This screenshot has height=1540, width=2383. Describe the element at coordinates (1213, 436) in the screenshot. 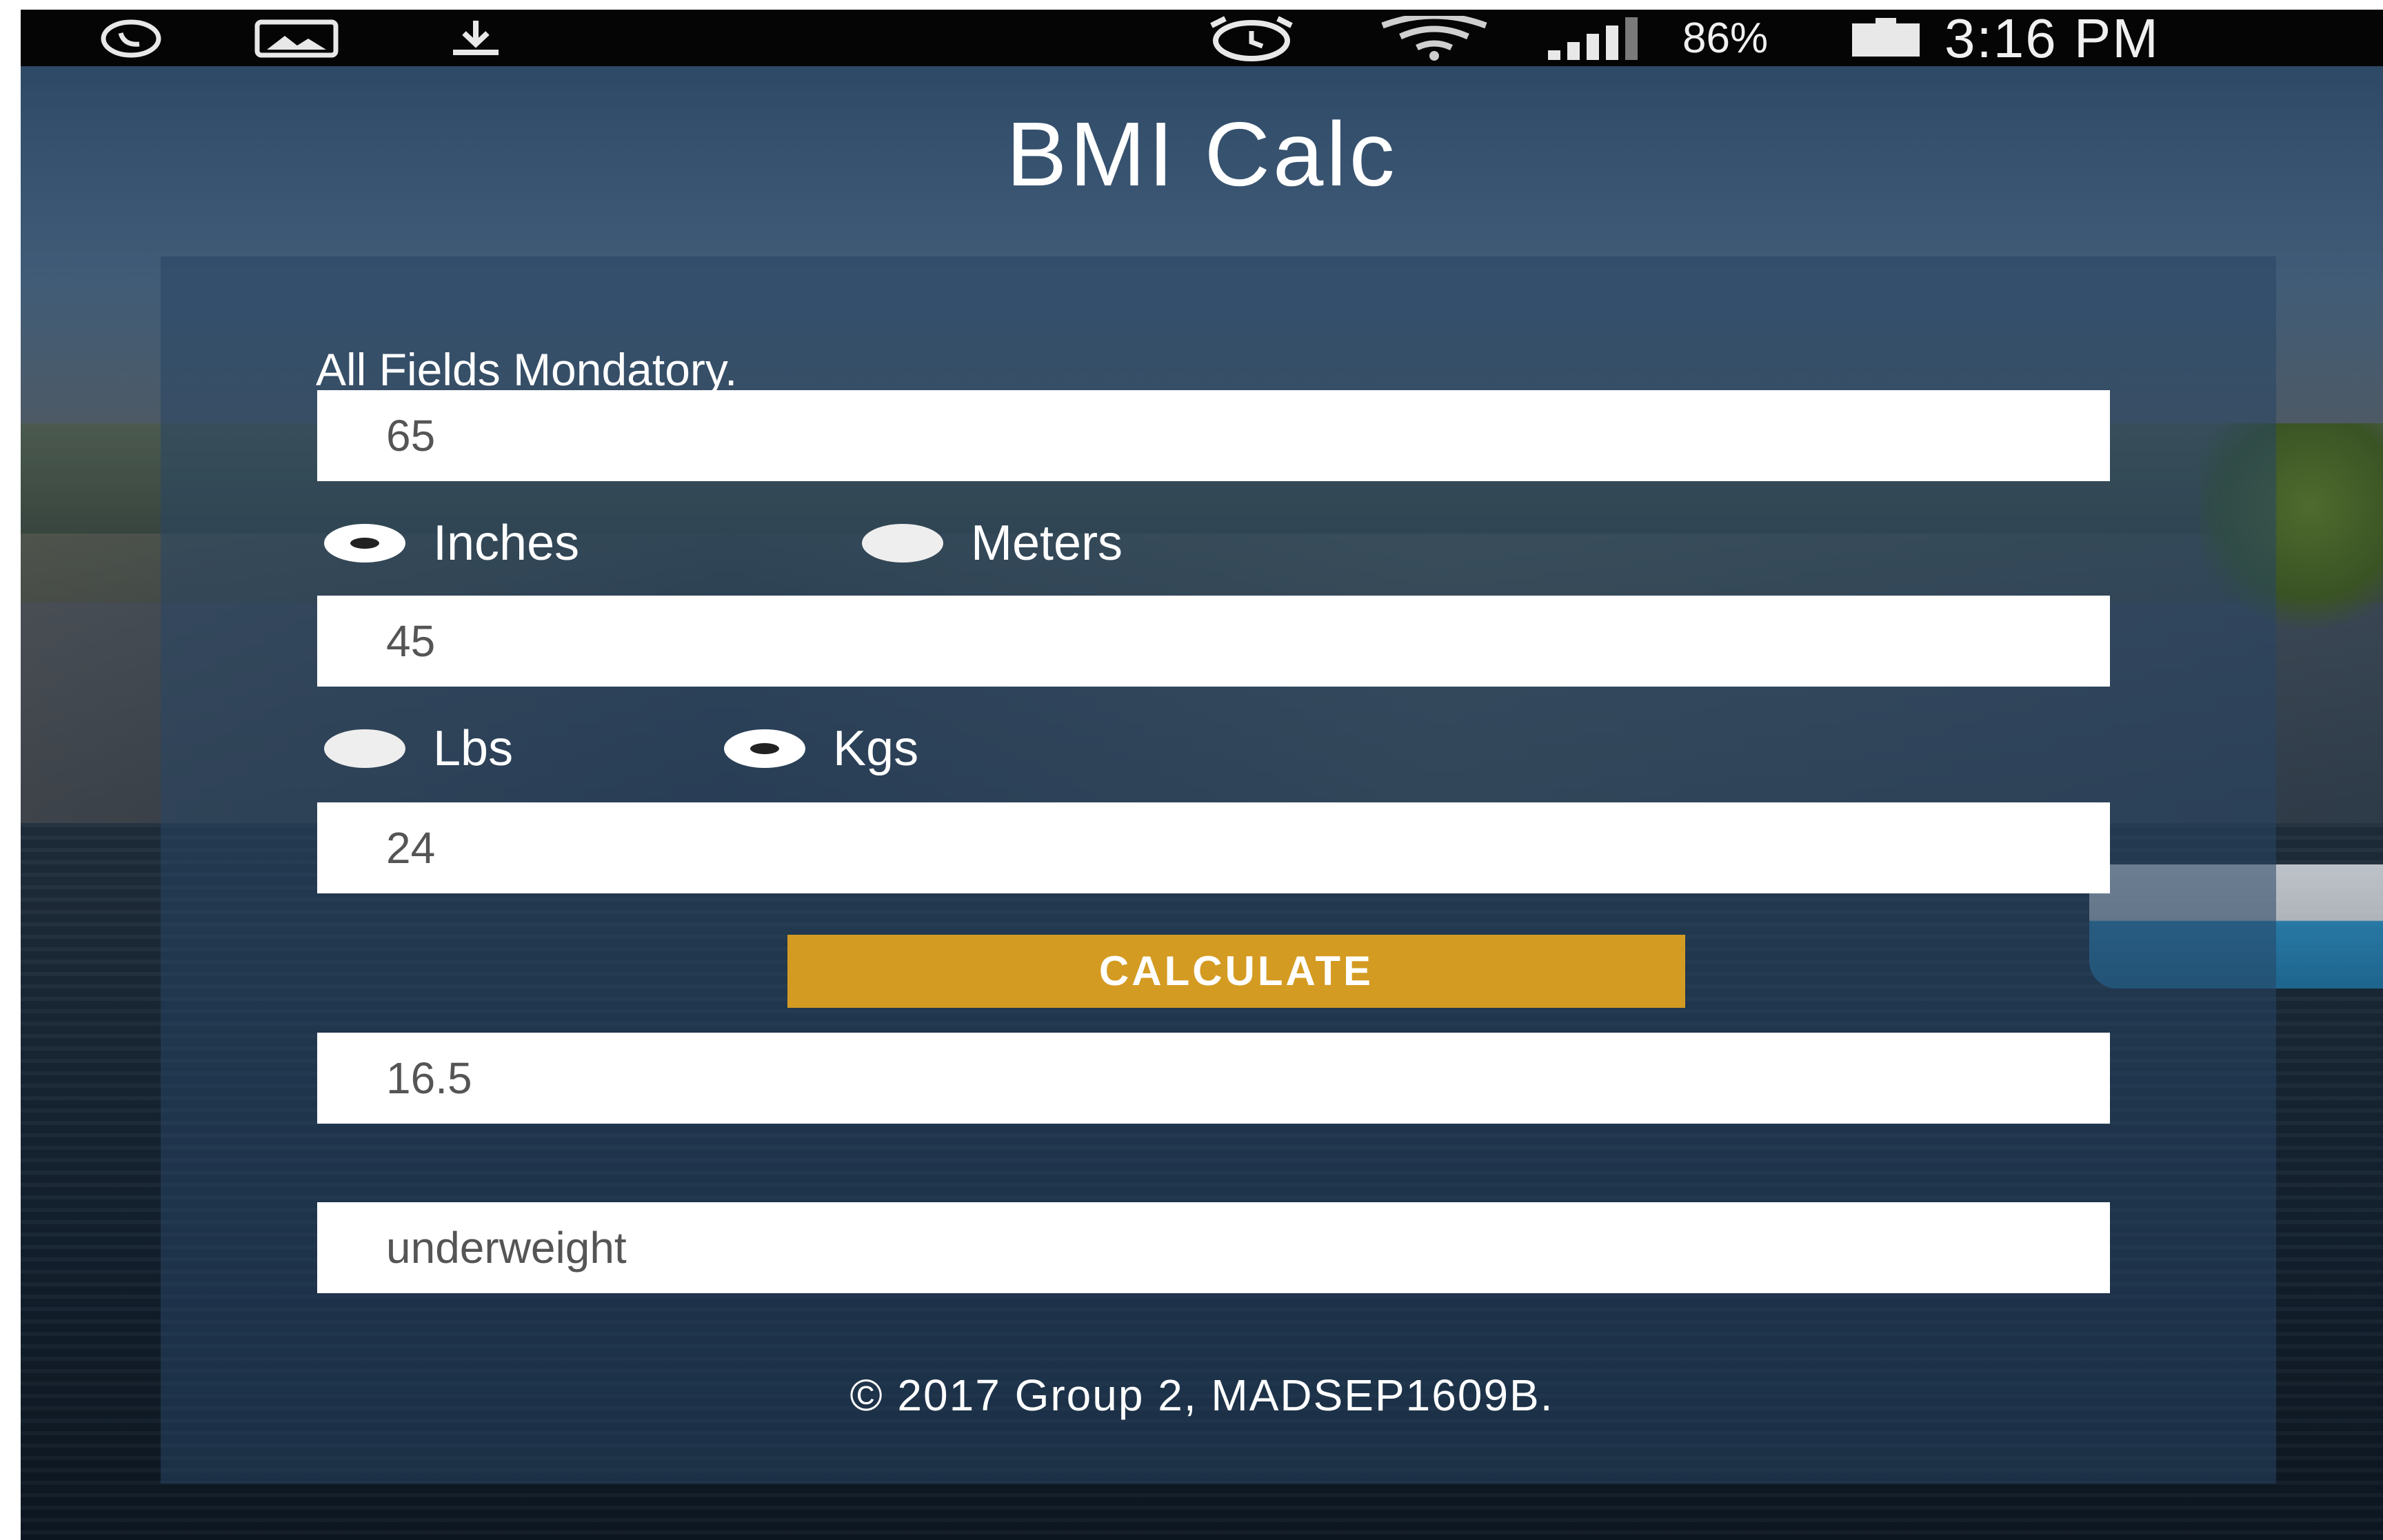

I see `height-input` at that location.